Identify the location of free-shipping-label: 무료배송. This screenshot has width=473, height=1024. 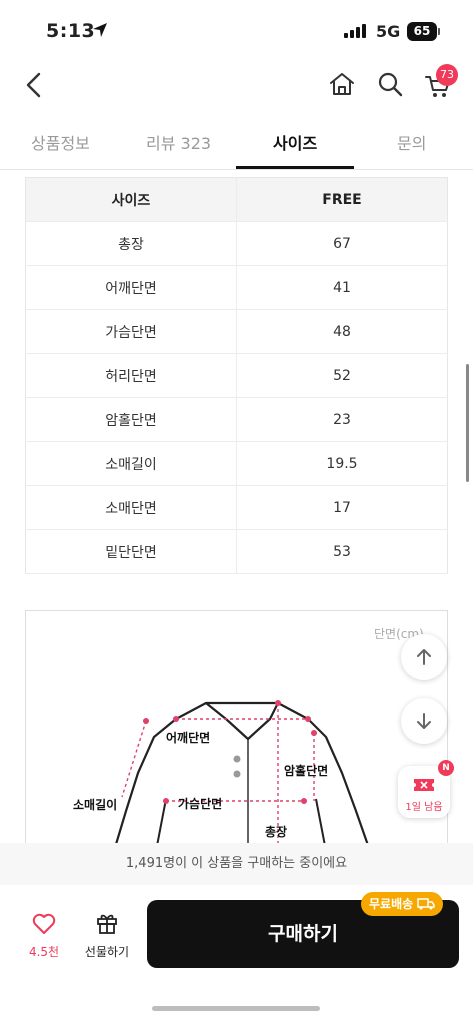
(391, 904).